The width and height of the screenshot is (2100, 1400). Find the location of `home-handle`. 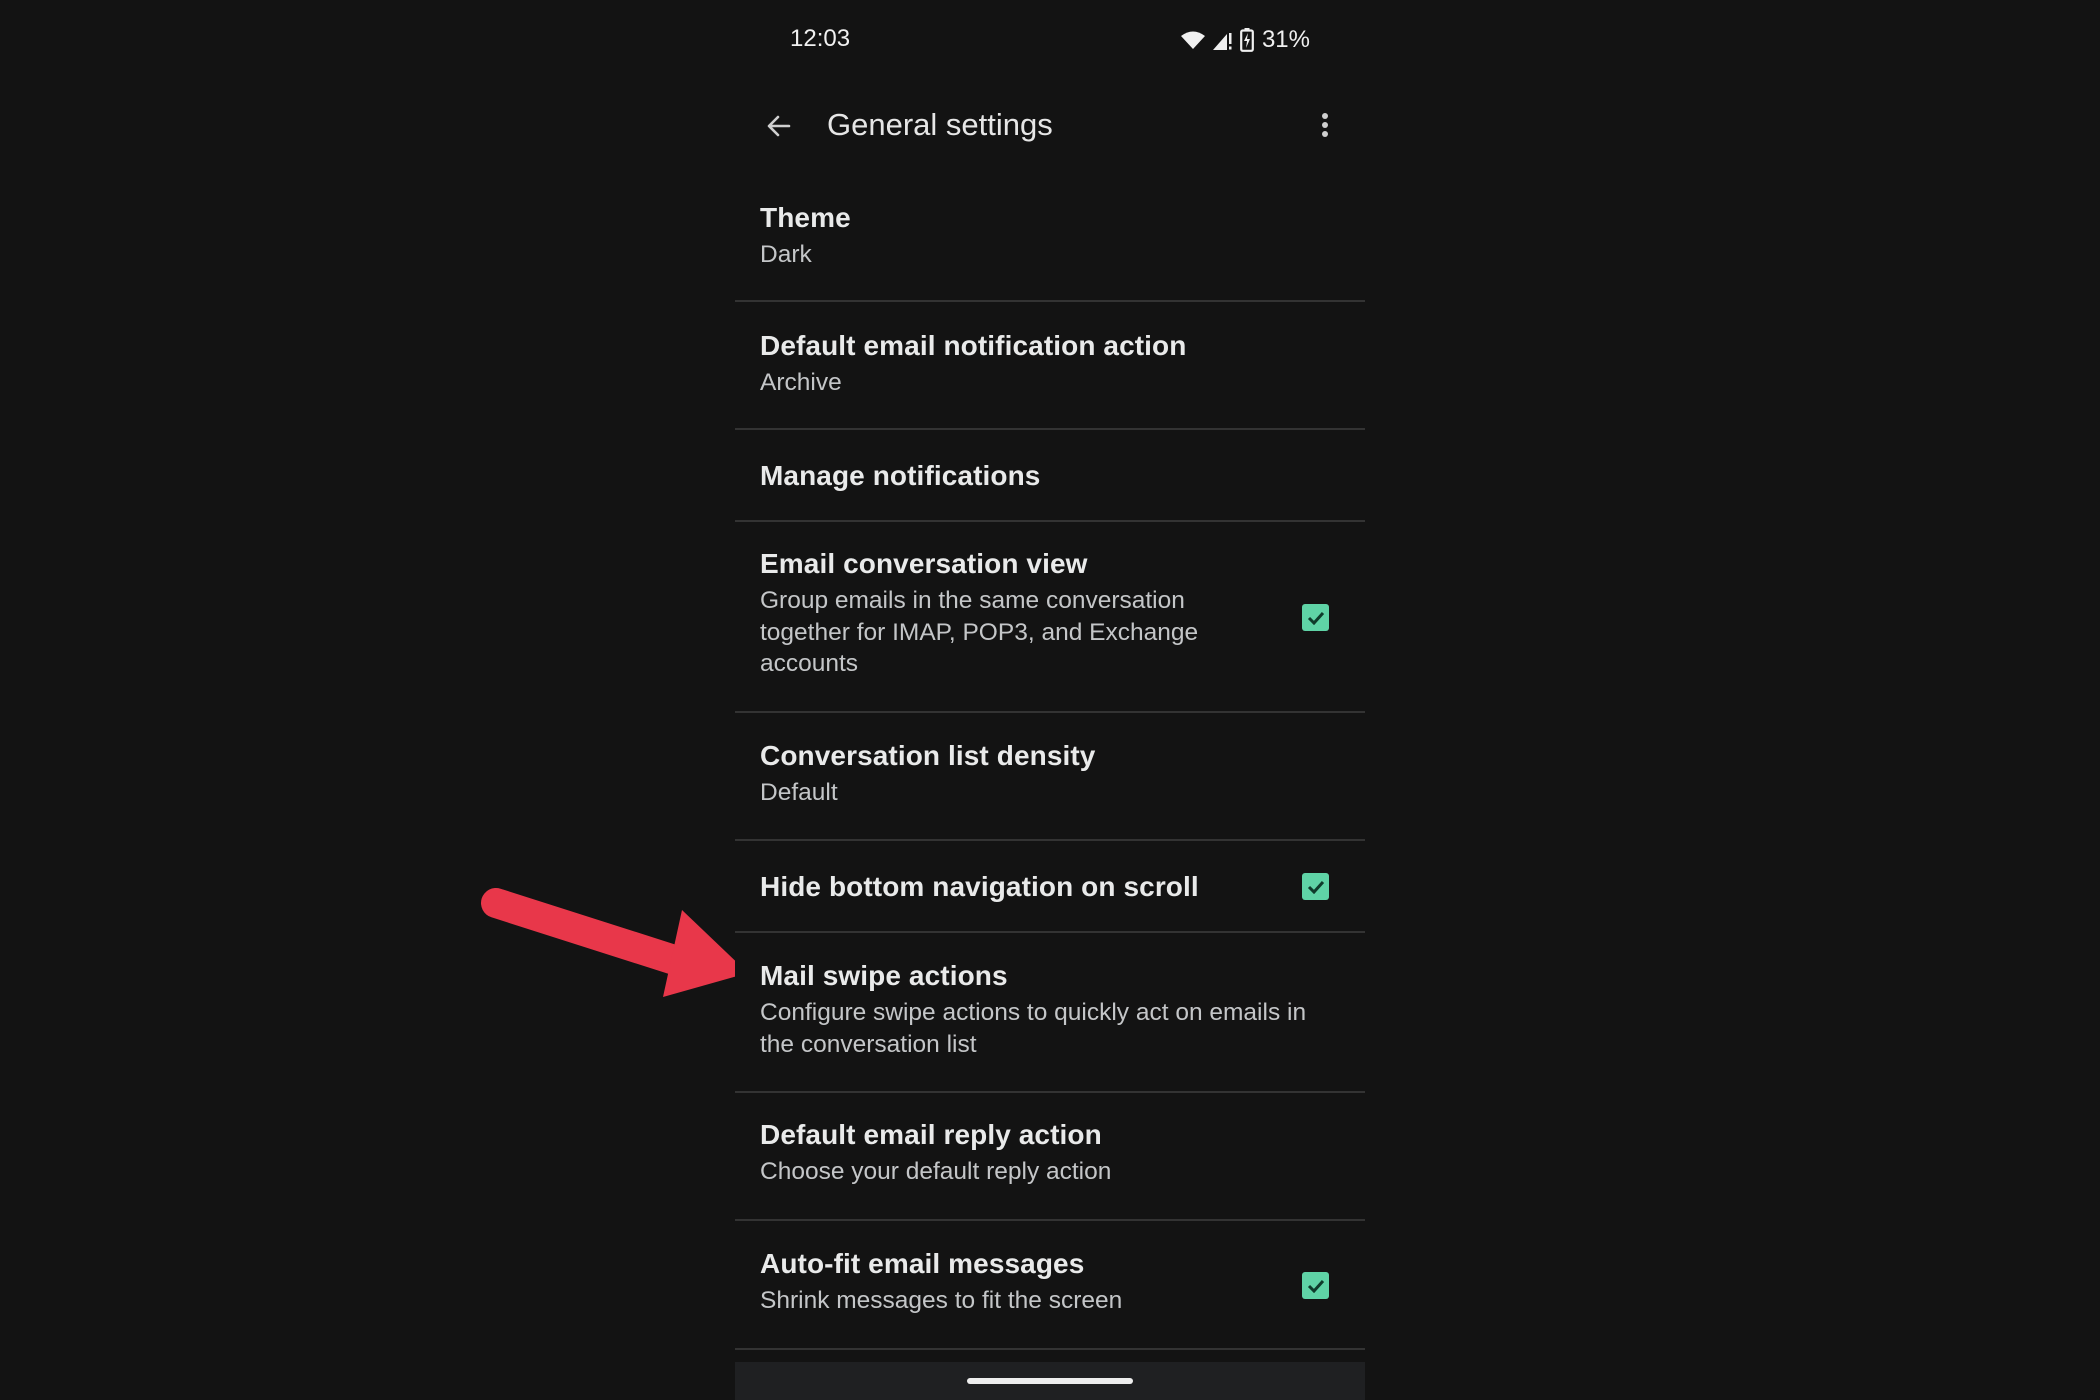

home-handle is located at coordinates (1050, 1381).